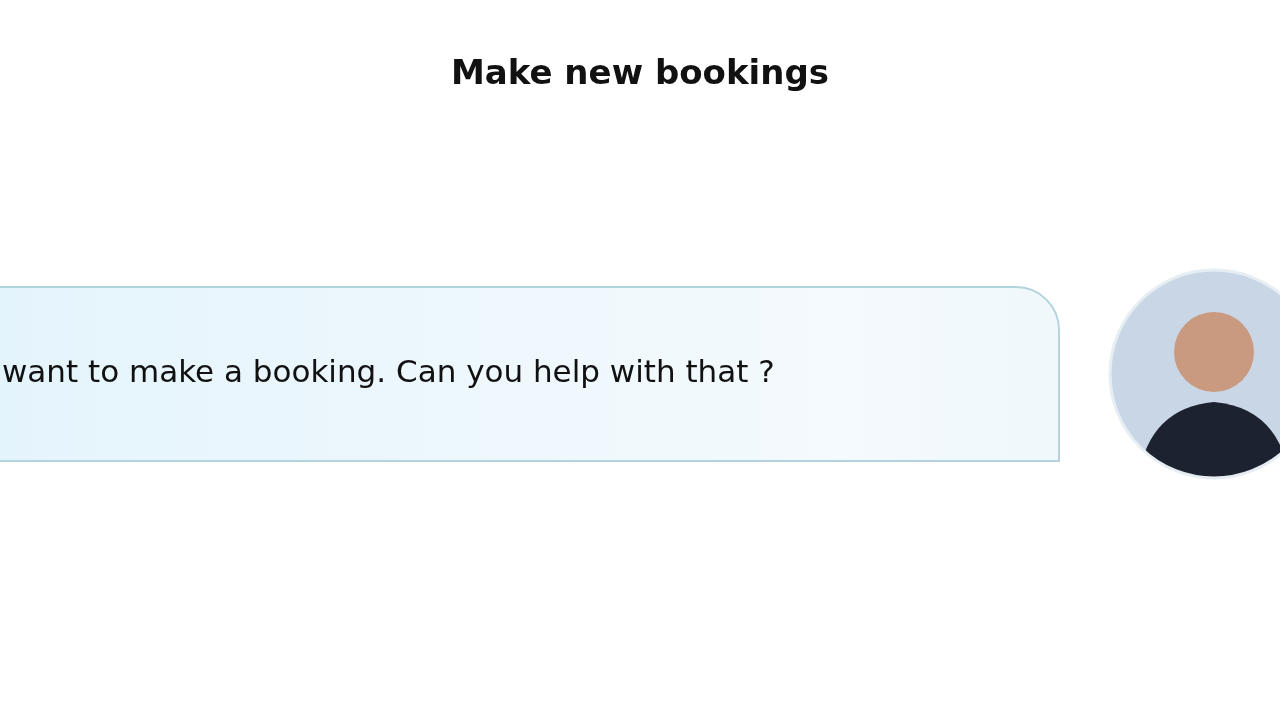  What do you see at coordinates (388, 372) in the screenshot?
I see `message-text: want to make a booking. Can you help with that ?` at bounding box center [388, 372].